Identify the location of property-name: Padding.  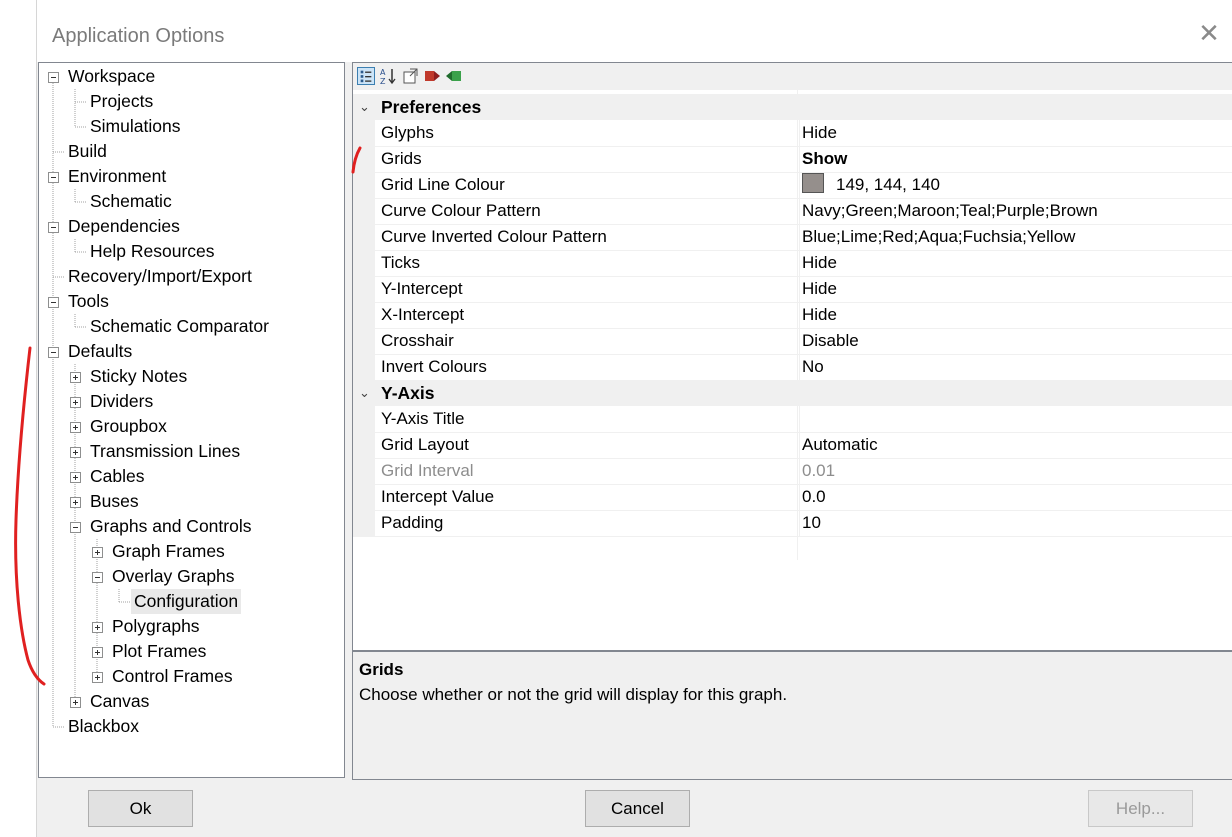
(412, 522).